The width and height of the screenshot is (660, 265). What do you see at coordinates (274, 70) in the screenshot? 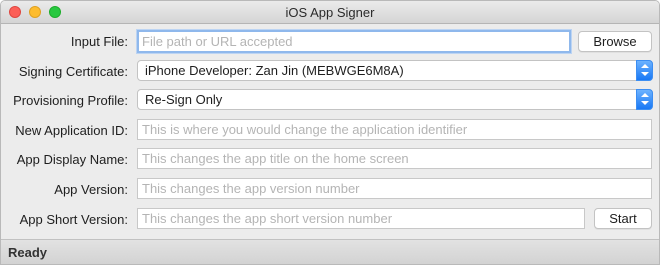
I see `signing-certificate-value: iPhone Developer: Zan Jin (MEBWGE6M8A)` at bounding box center [274, 70].